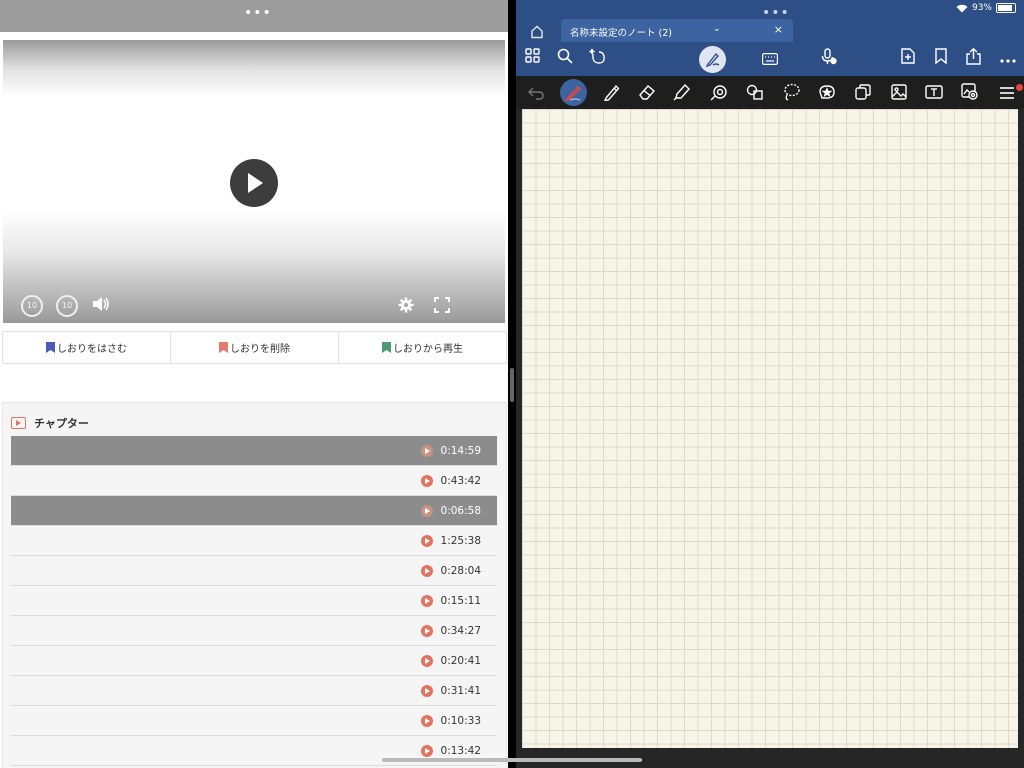 The height and width of the screenshot is (768, 1024). I want to click on fountain-pen-tool, so click(573, 92).